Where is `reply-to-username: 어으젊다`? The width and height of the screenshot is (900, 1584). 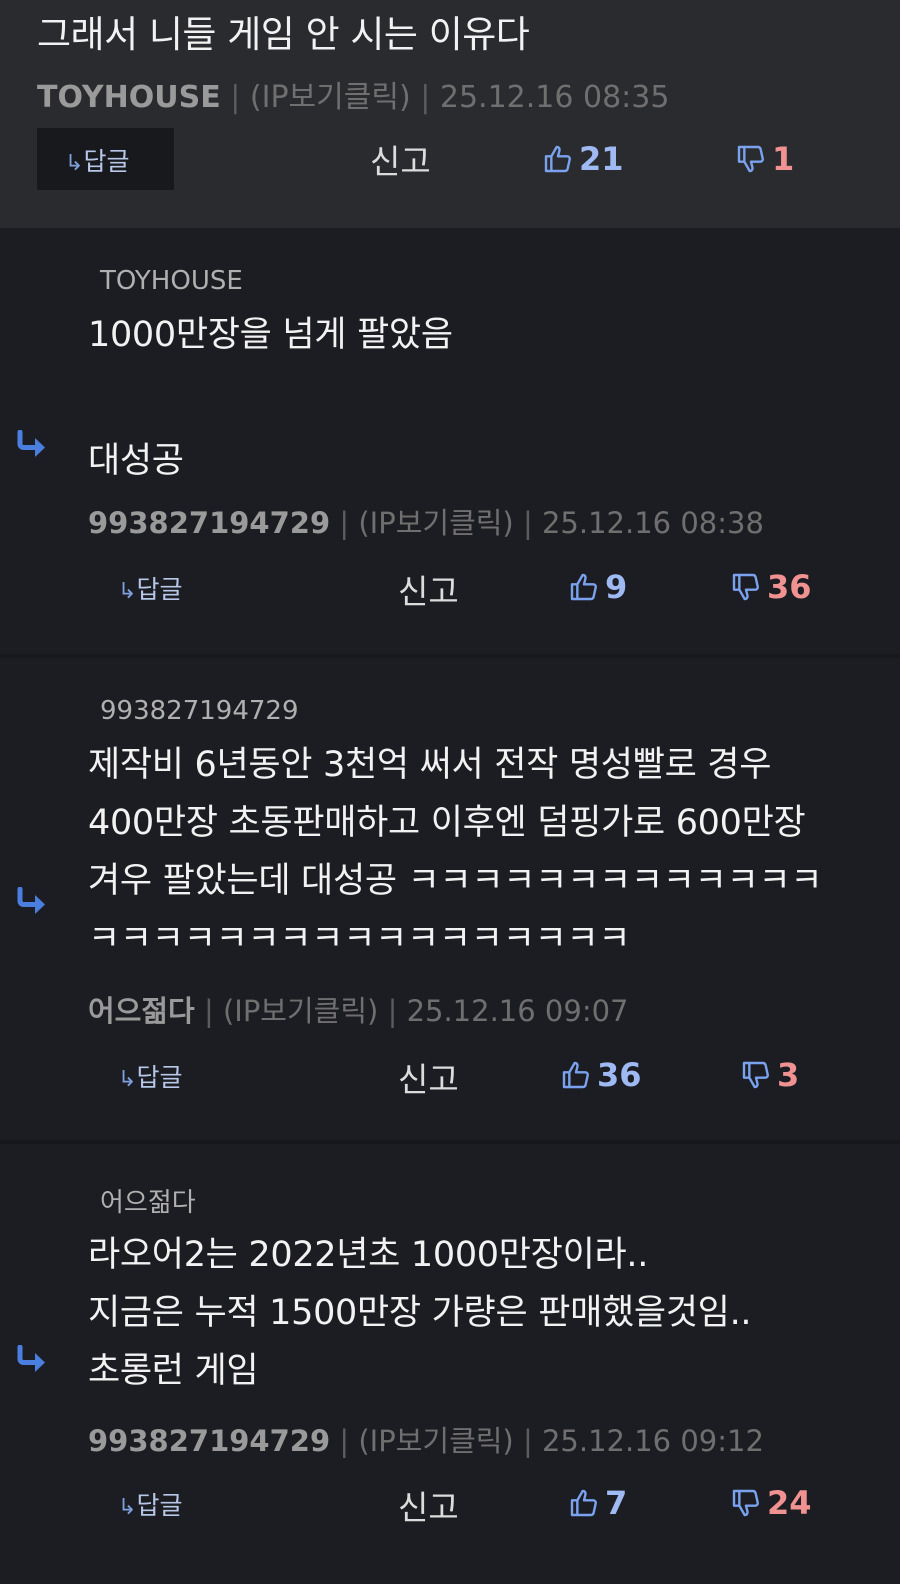 reply-to-username: 어으젊다 is located at coordinates (148, 1203).